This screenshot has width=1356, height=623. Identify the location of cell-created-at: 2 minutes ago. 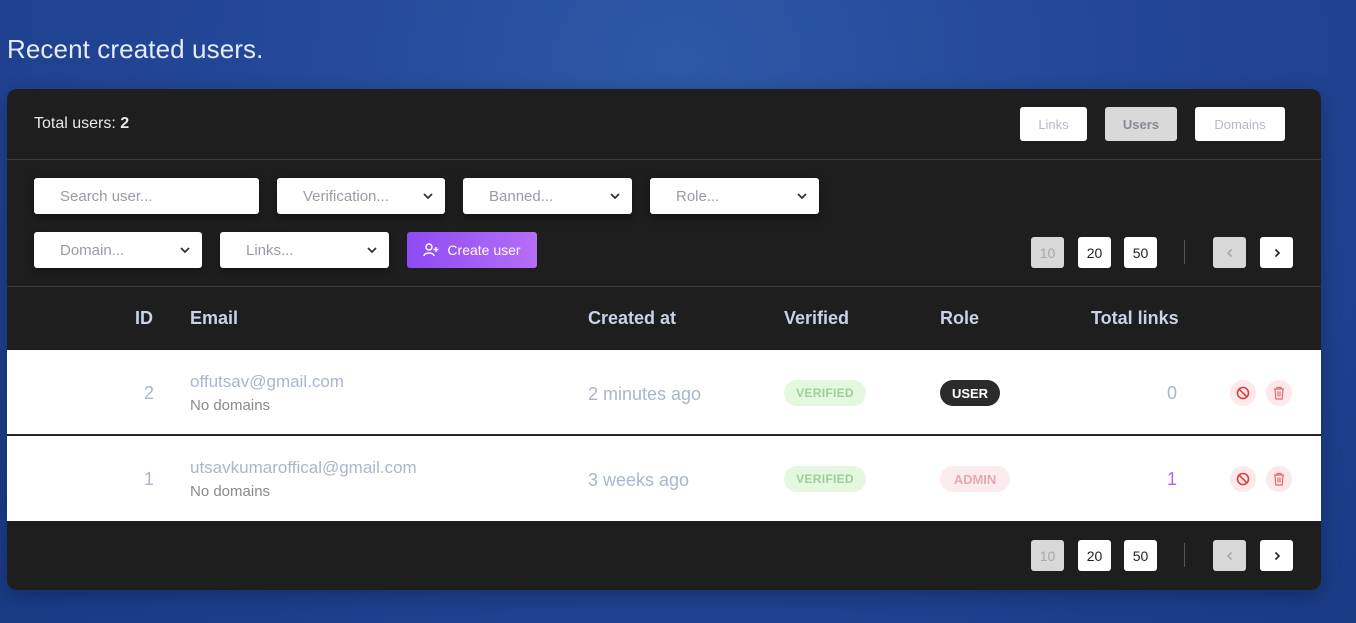
(645, 394).